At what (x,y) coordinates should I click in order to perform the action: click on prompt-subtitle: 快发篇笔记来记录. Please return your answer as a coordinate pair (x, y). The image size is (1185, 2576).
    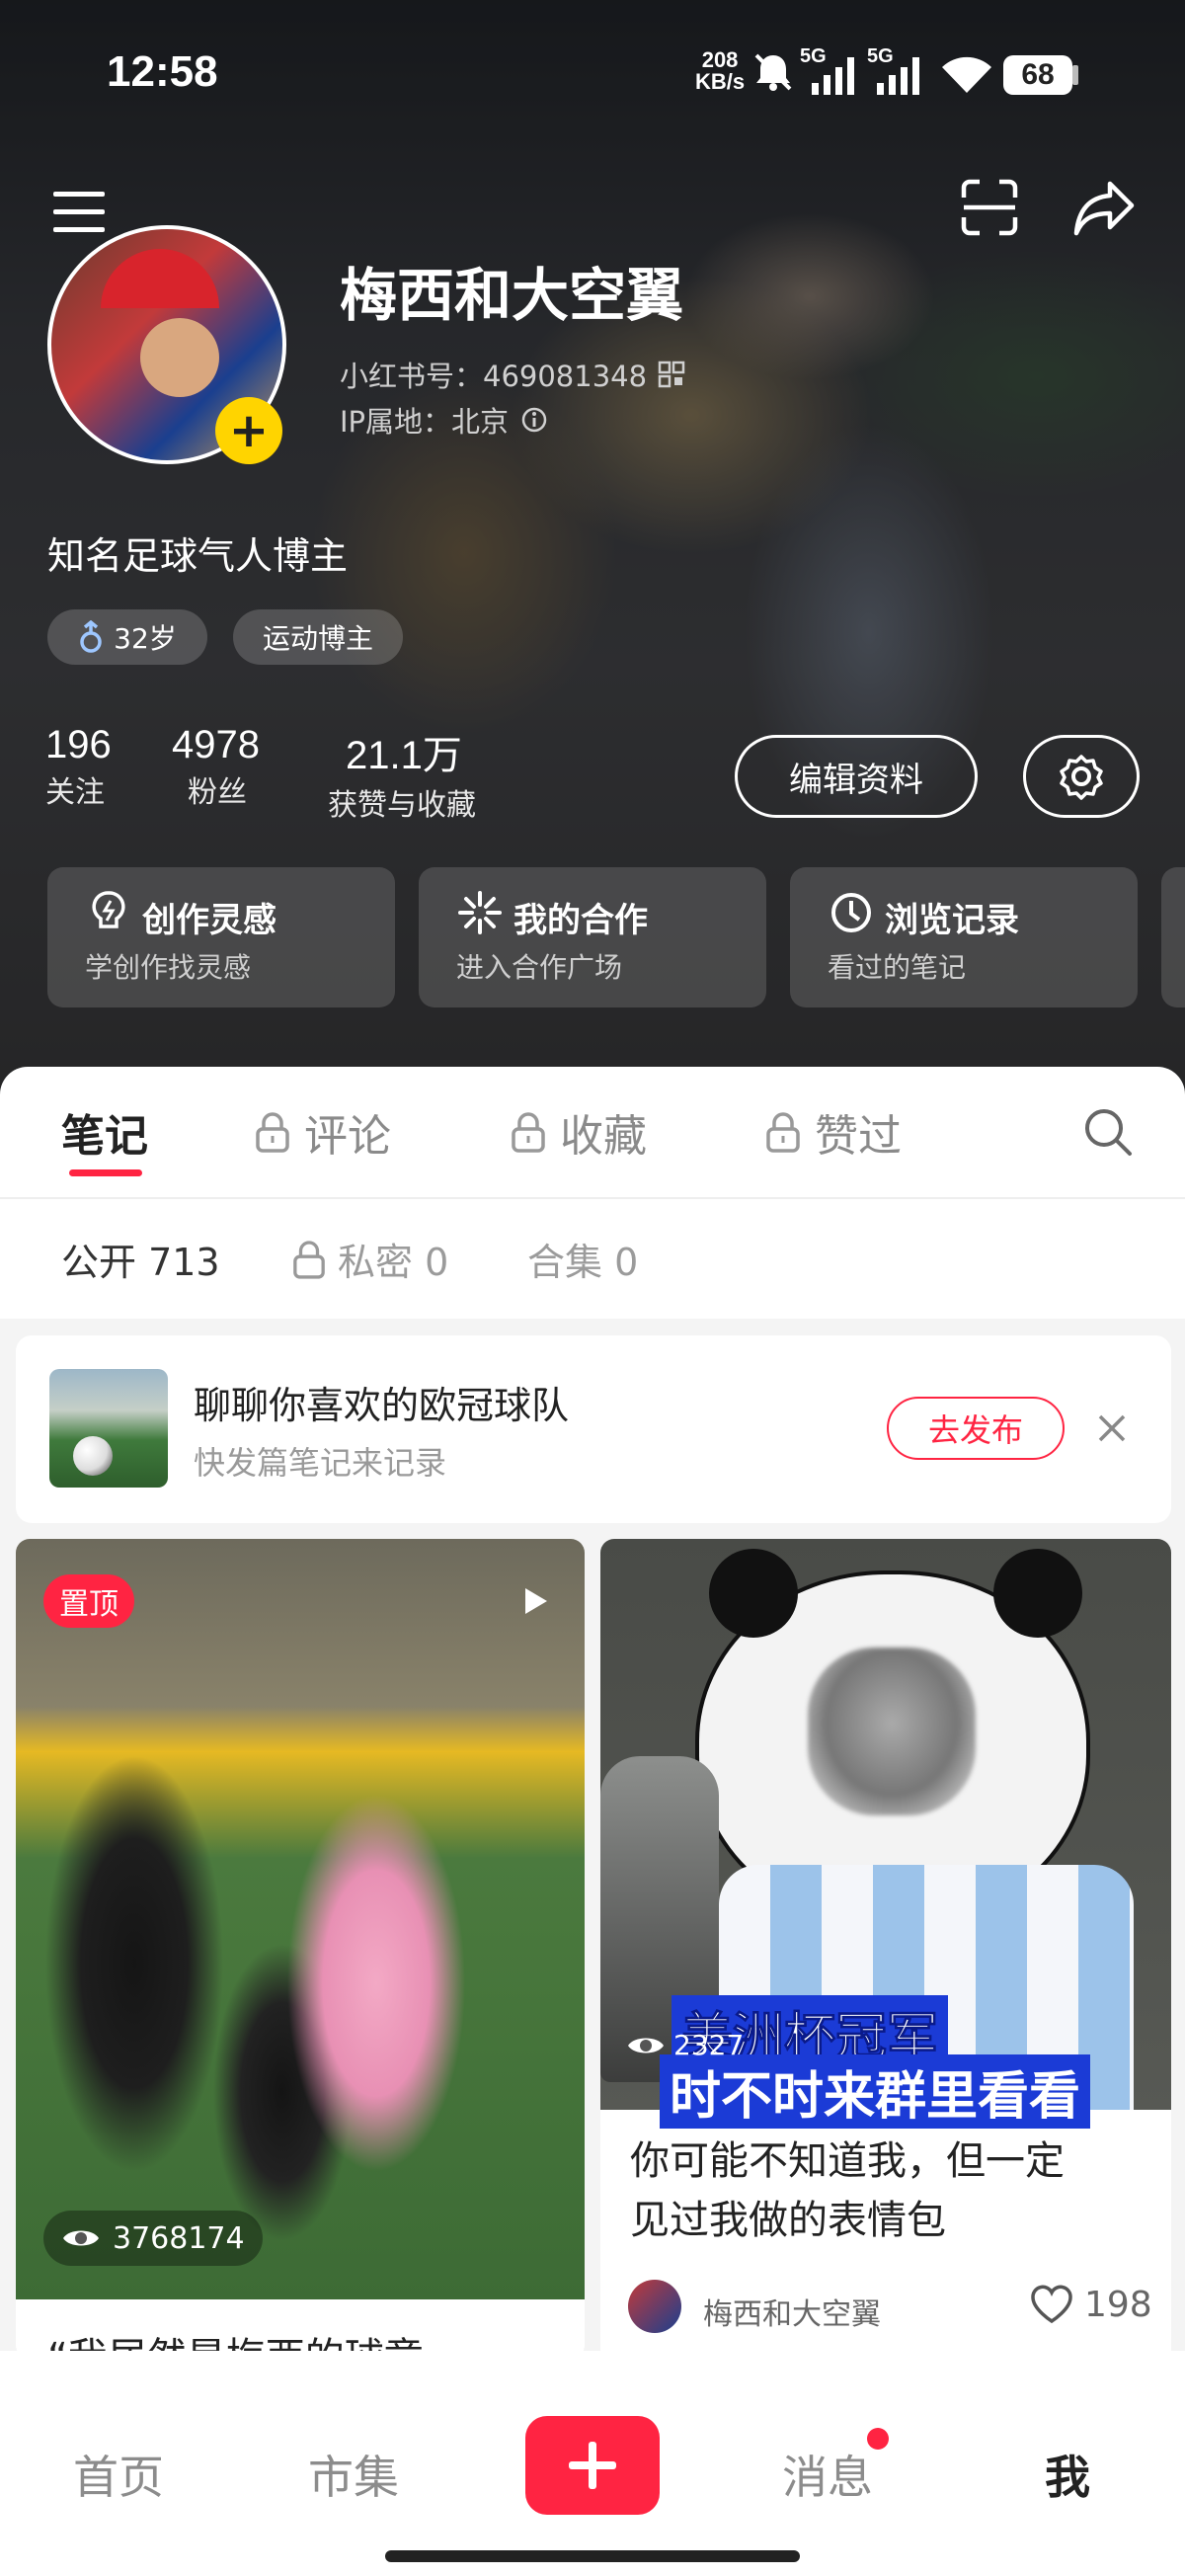
    Looking at the image, I should click on (320, 1463).